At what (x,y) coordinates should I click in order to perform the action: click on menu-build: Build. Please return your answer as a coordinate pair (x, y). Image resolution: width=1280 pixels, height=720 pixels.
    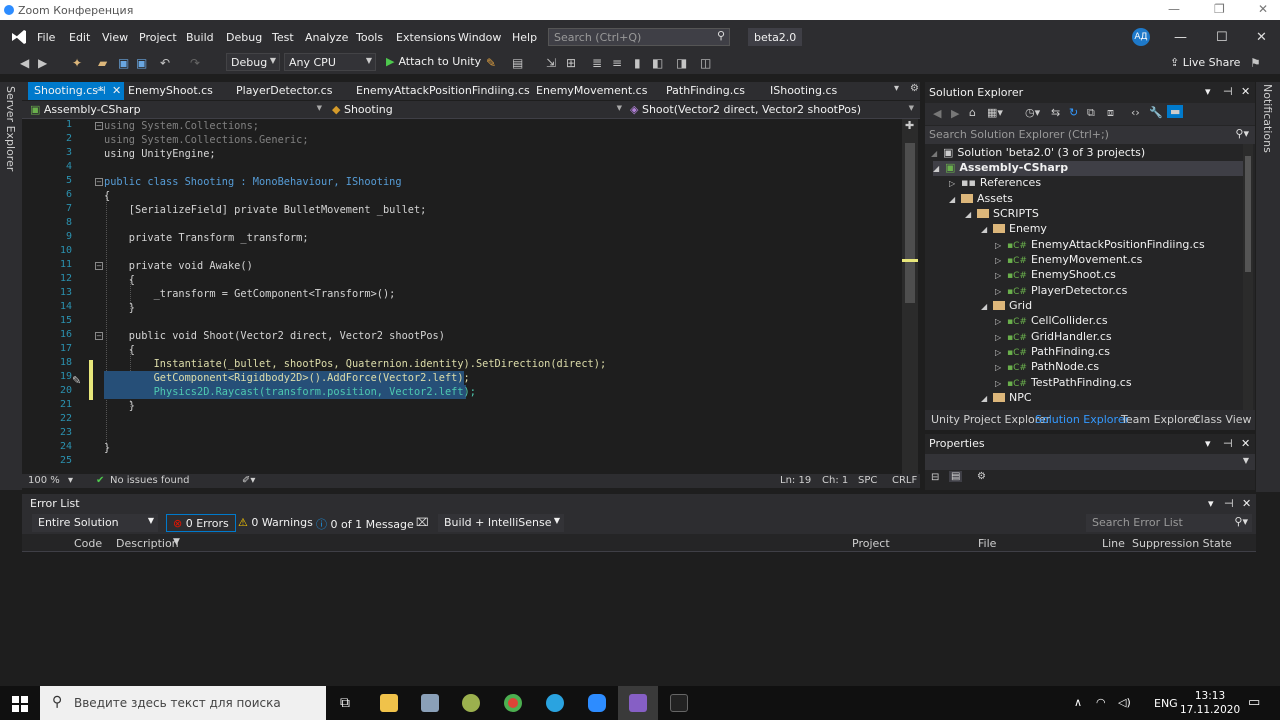
    Looking at the image, I should click on (200, 37).